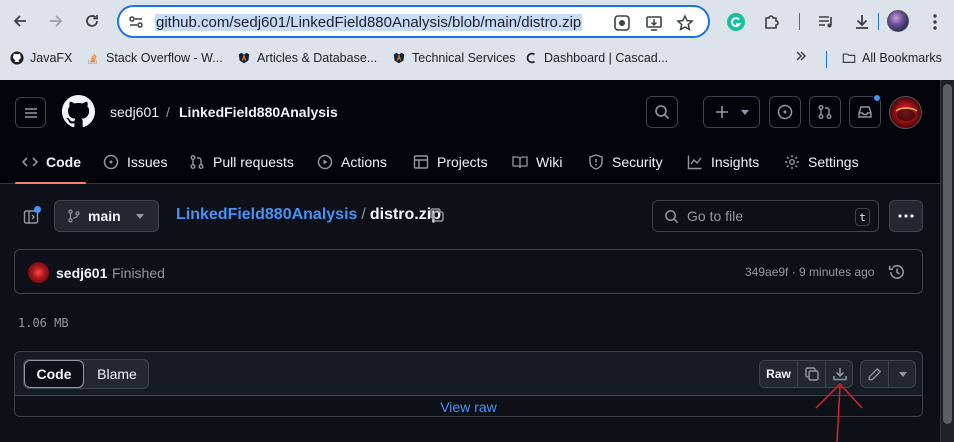  Describe the element at coordinates (723, 162) in the screenshot. I see `tab-insights: Insights` at that location.